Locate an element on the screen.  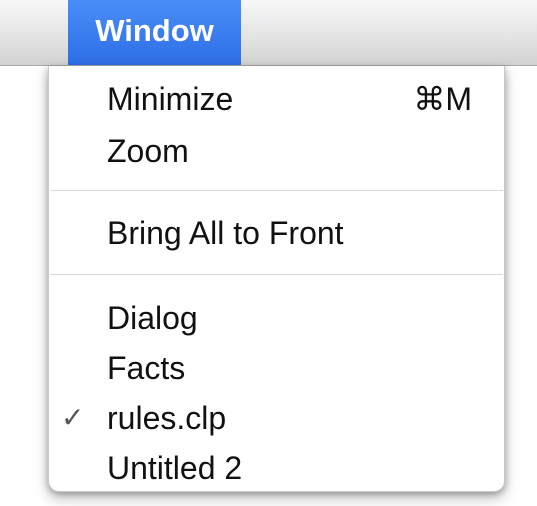
menu-item-label: Facts is located at coordinates (146, 368).